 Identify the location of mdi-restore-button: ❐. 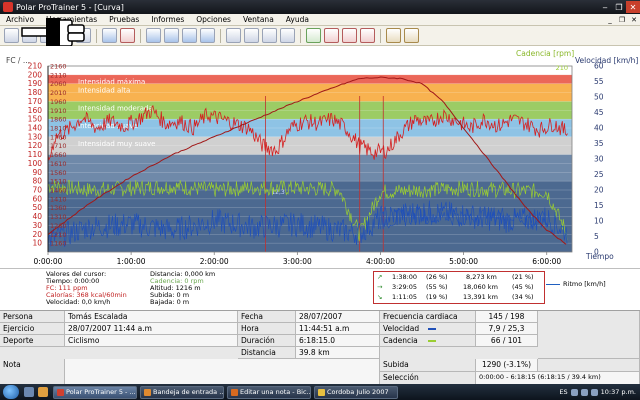
(622, 20).